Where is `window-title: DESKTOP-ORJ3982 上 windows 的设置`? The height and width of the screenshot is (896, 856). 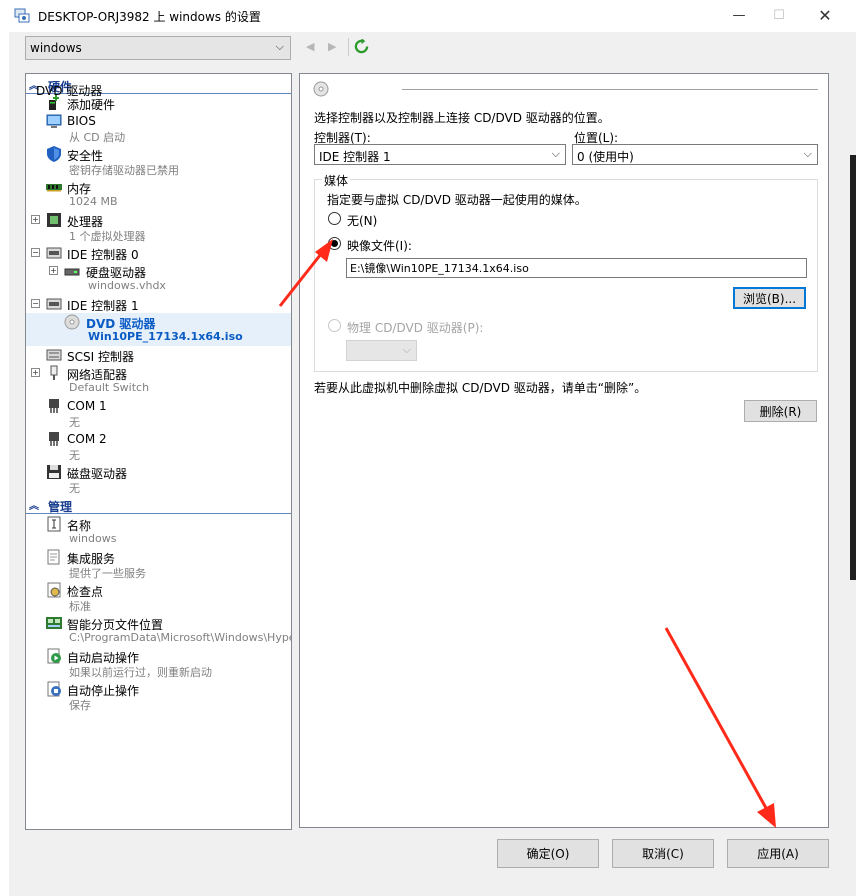
window-title: DESKTOP-ORJ3982 上 windows 的设置 is located at coordinates (149, 17).